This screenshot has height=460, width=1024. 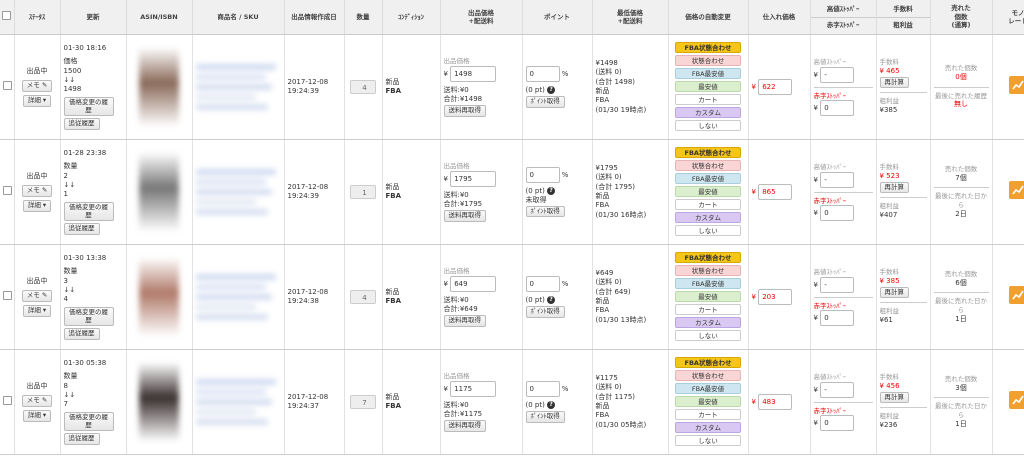 What do you see at coordinates (843, 10) in the screenshot?
I see `header-stopper-high: 高値ｽﾄｯﾊﾟｰ` at bounding box center [843, 10].